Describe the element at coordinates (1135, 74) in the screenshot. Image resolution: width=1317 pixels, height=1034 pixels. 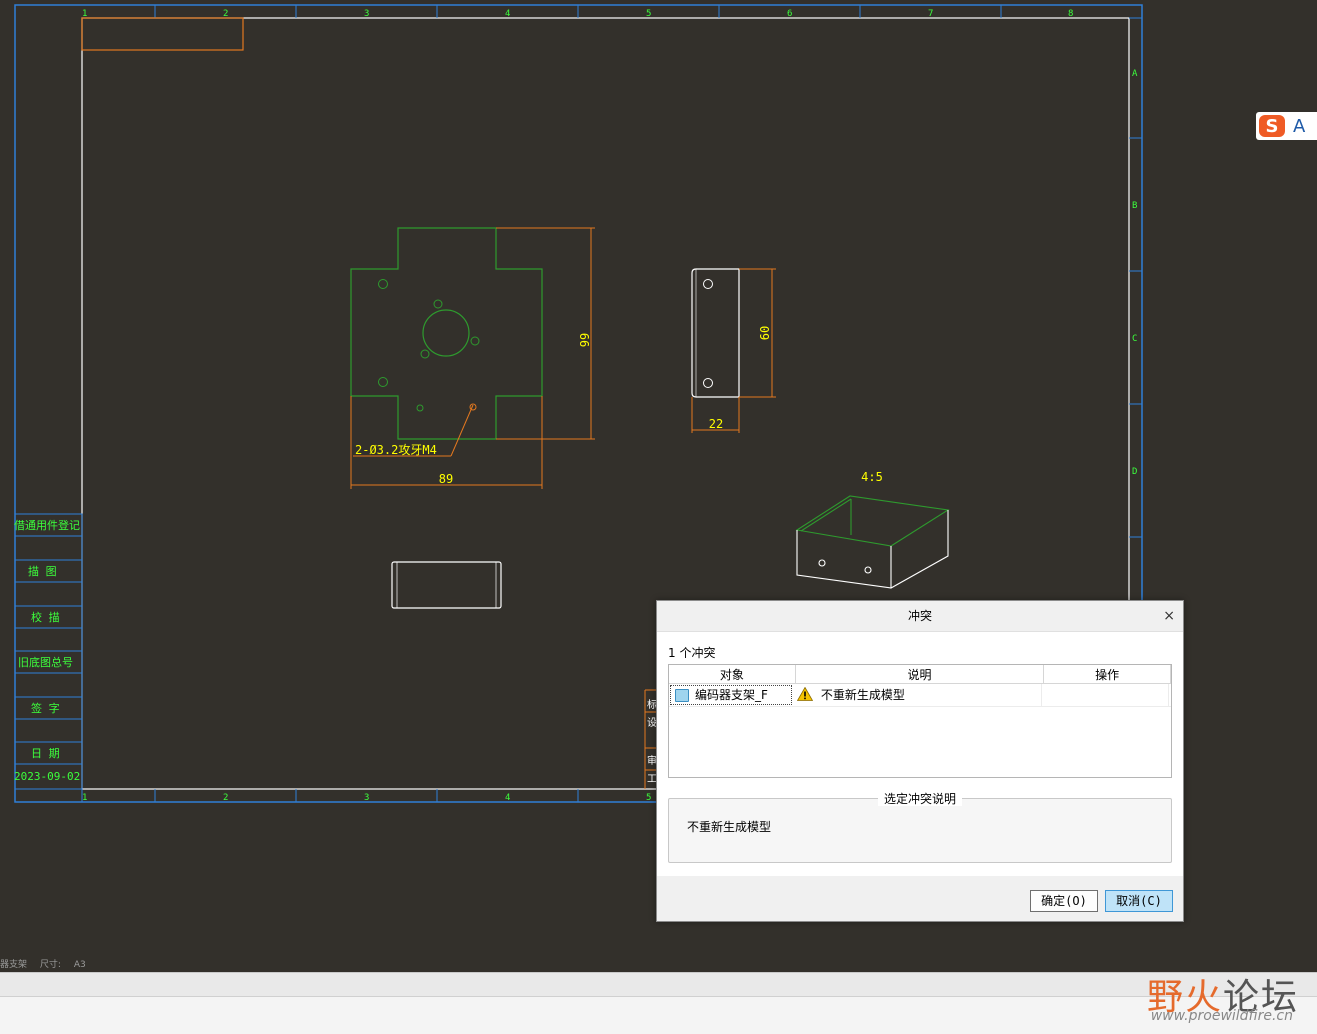
I see `zone-right-a: A` at that location.